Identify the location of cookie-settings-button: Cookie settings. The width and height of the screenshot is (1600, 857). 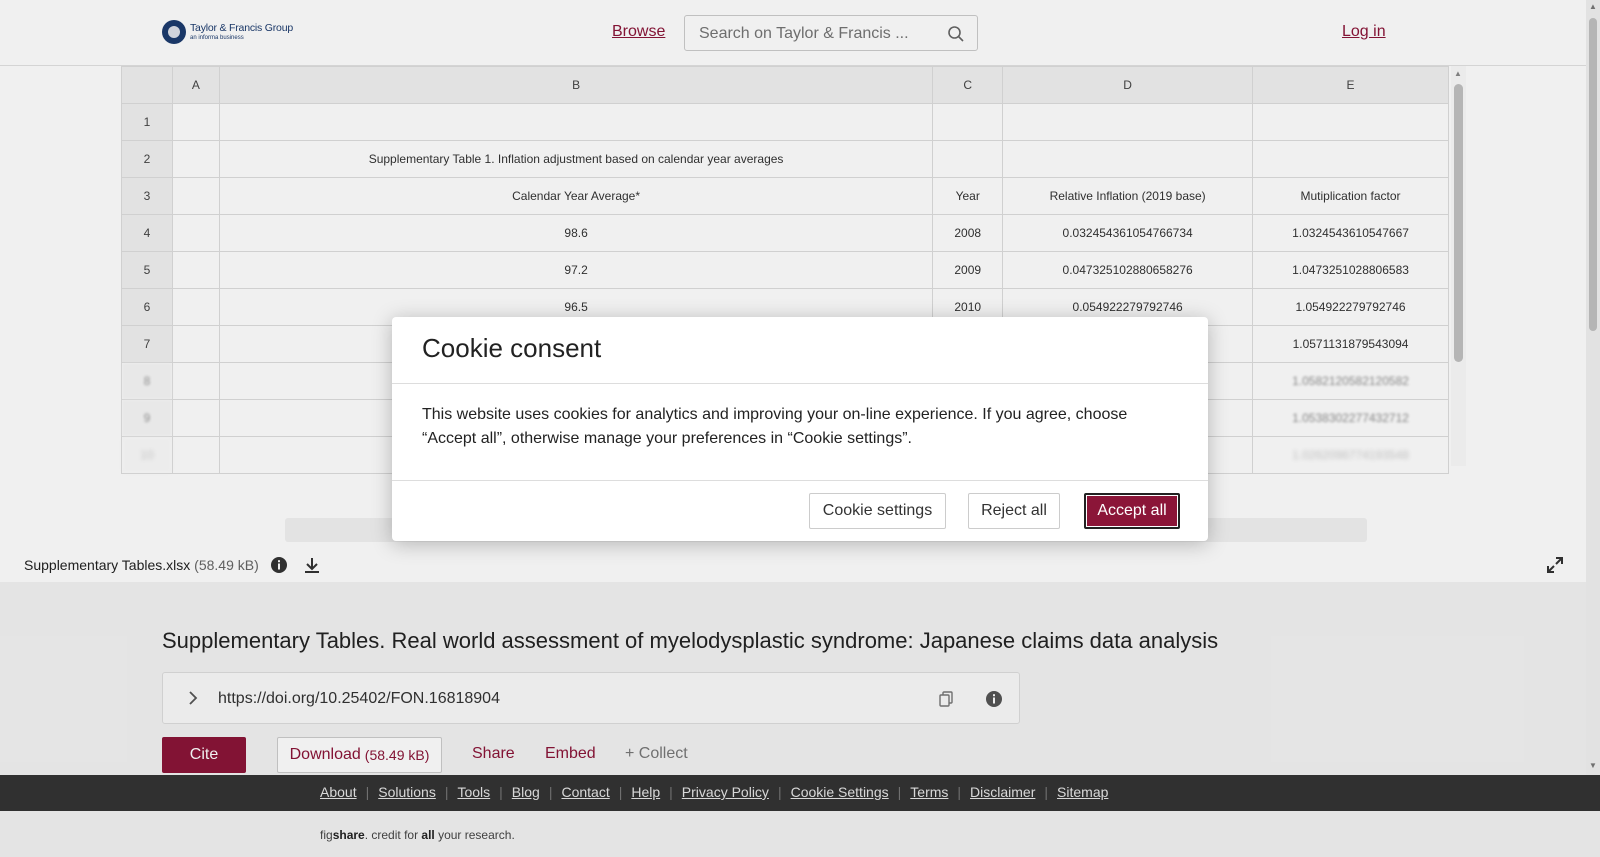
(877, 511).